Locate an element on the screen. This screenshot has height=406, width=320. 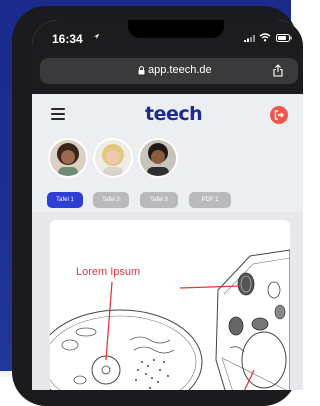
tab-tafel-2: Tafel 2 is located at coordinates (111, 200).